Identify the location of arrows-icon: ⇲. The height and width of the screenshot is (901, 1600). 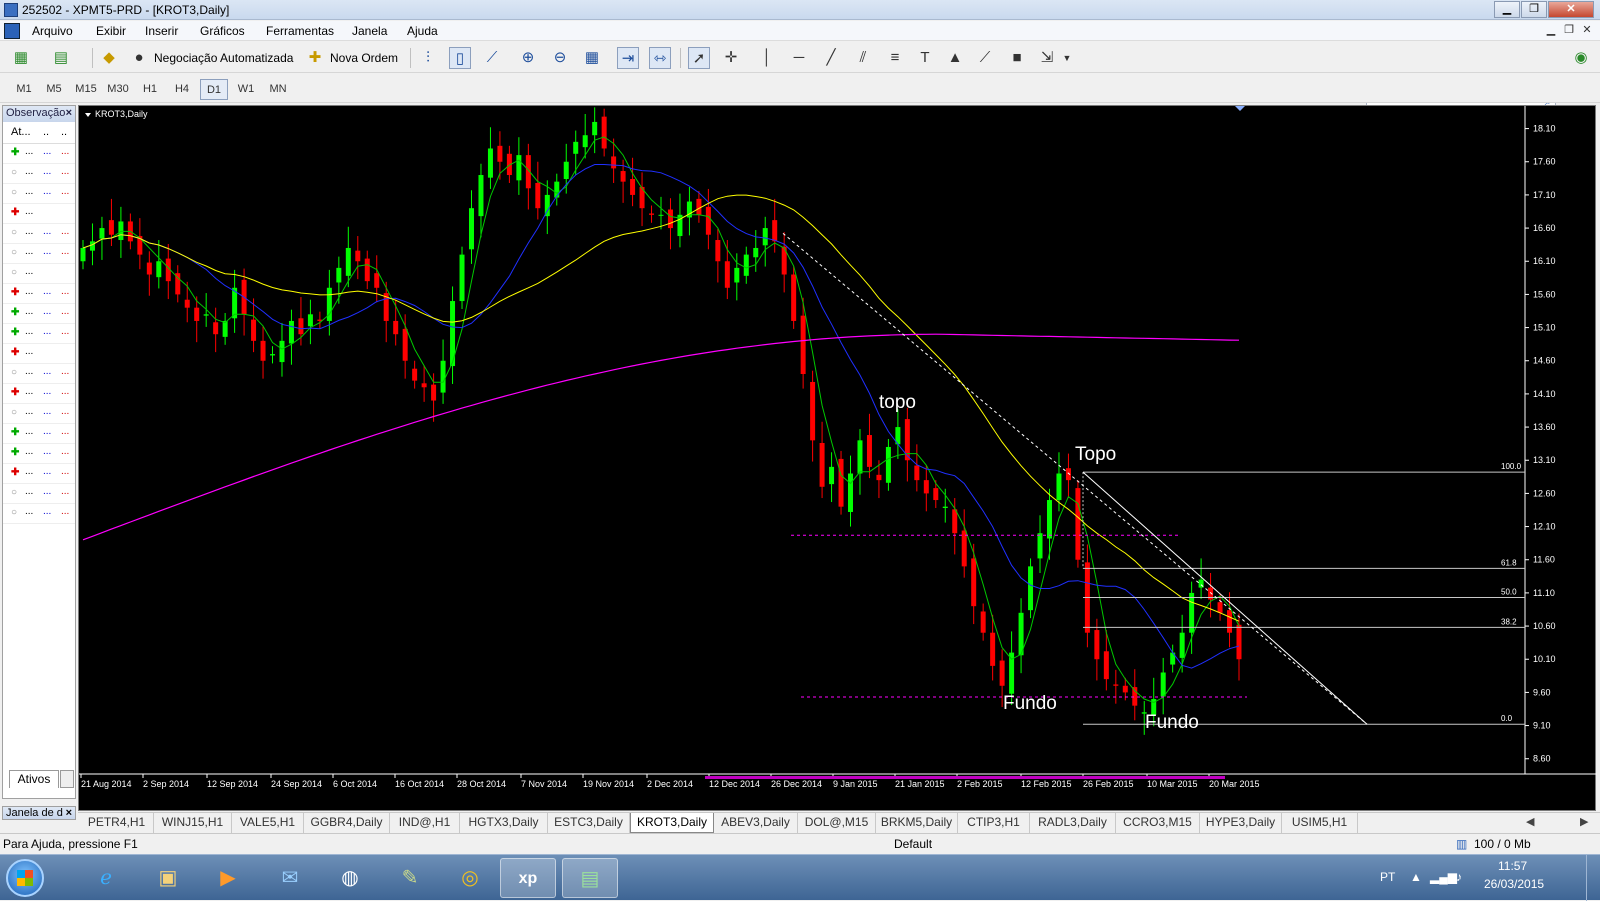
(1047, 58).